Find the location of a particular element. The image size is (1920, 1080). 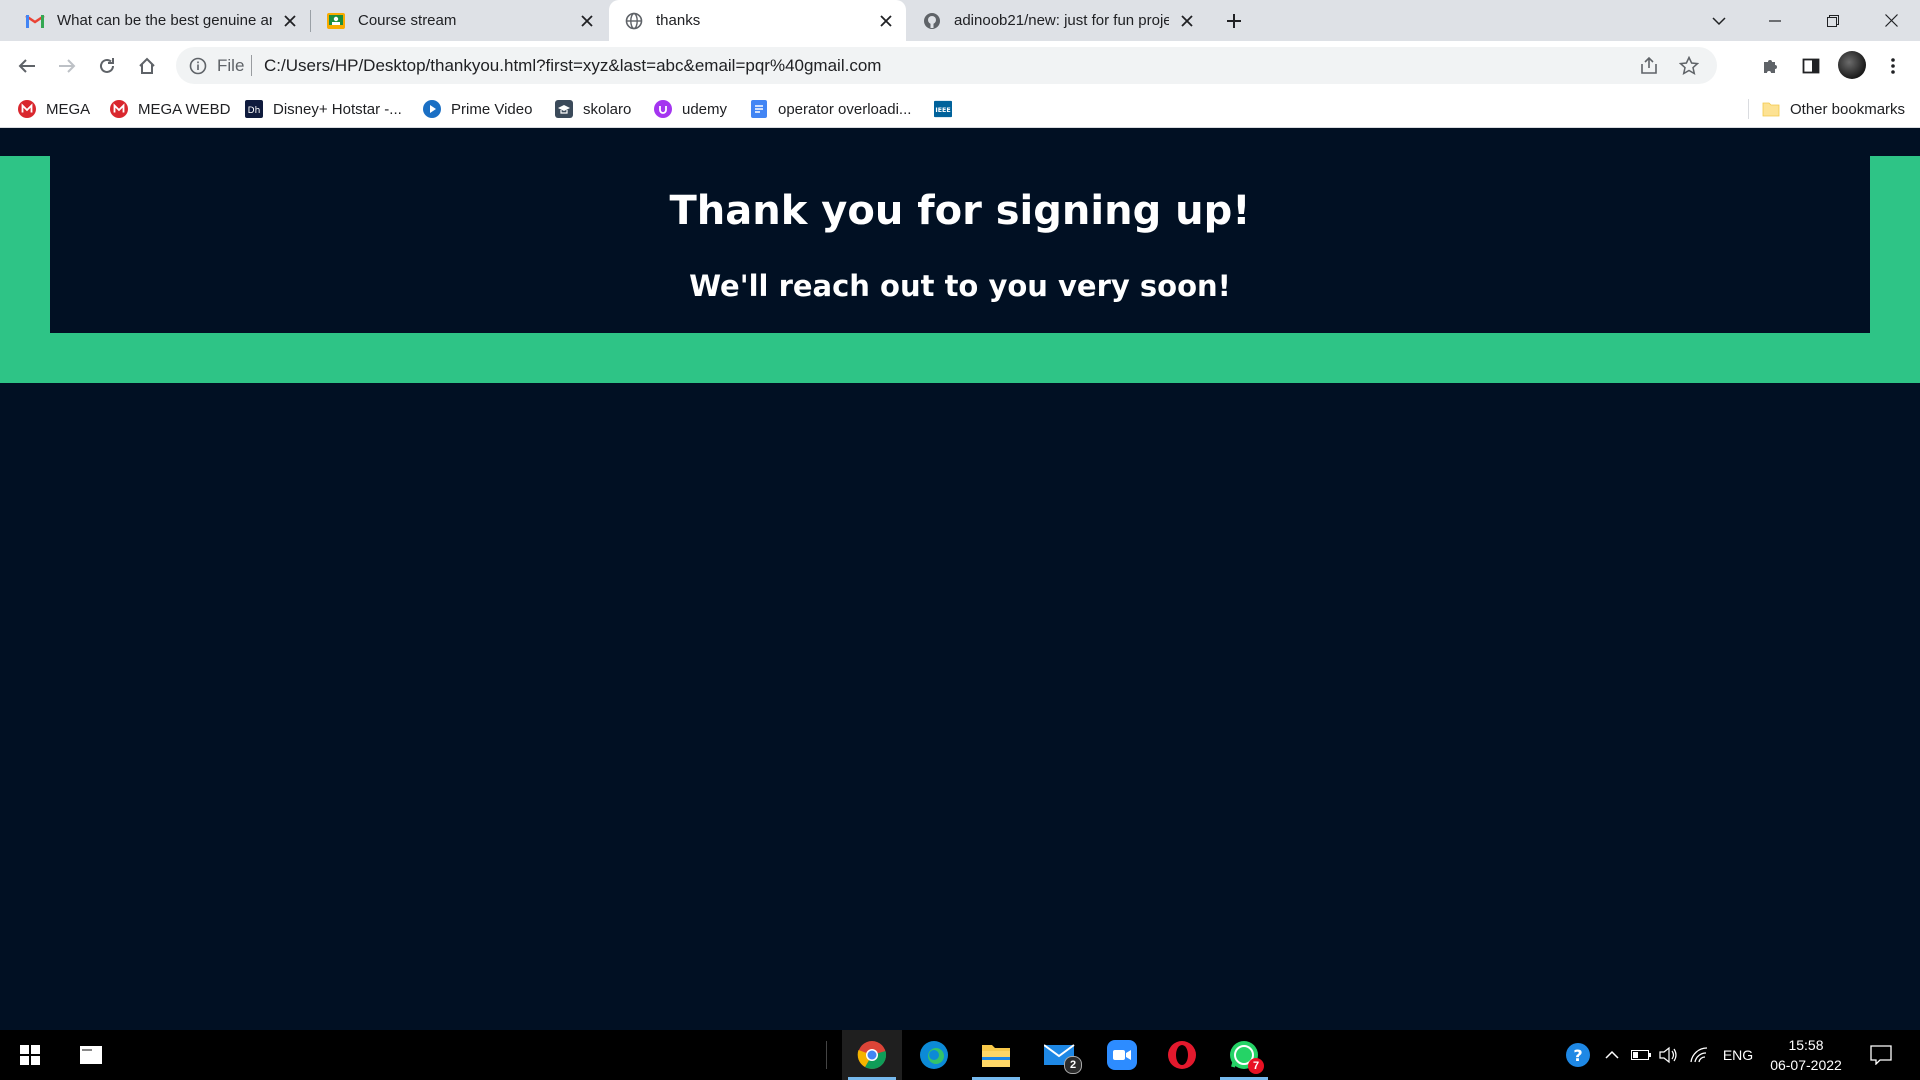

help-tray-icon: ? is located at coordinates (1578, 1055).